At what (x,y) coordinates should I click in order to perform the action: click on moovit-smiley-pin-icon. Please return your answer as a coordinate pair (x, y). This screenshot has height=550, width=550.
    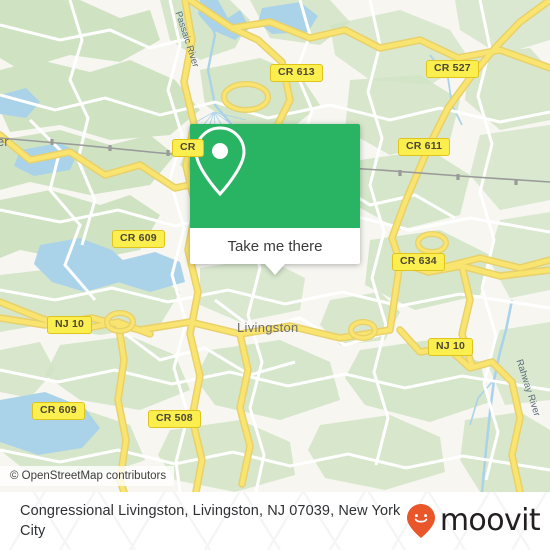
    Looking at the image, I should click on (420, 521).